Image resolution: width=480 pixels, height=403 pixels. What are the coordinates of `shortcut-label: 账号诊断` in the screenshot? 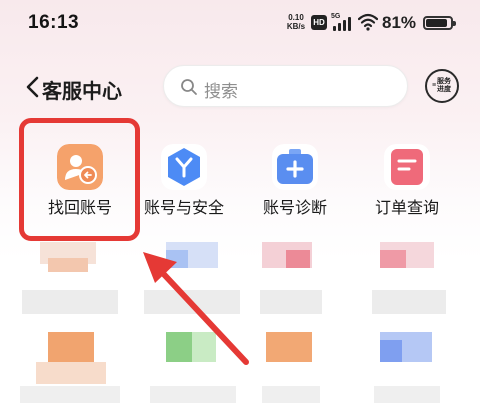 It's located at (294, 208).